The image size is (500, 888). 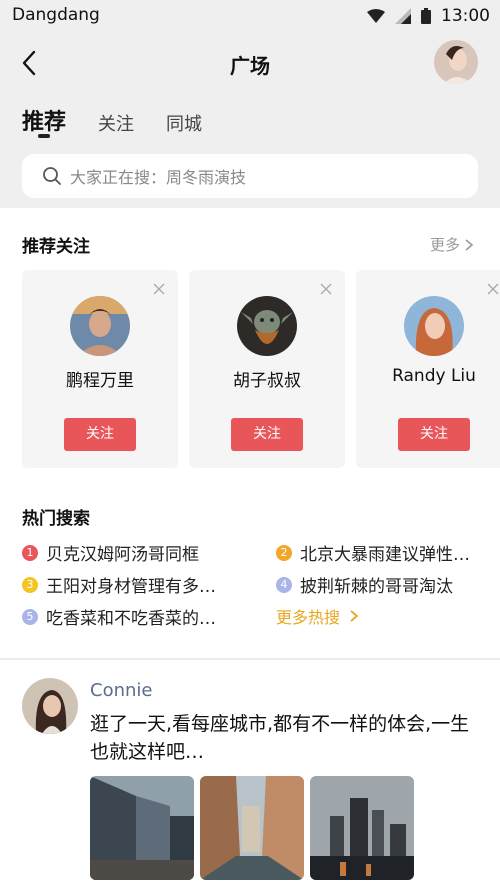 I want to click on battery-icon, so click(x=426, y=16).